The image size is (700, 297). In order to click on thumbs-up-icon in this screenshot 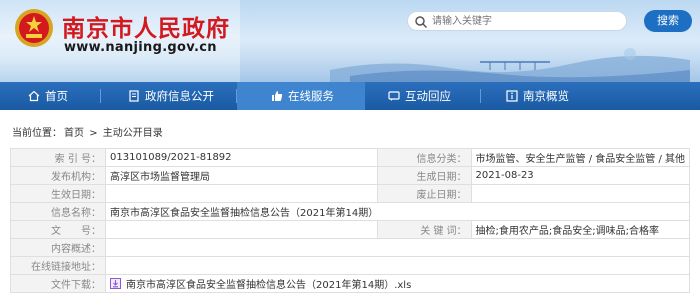, I will do `click(277, 96)`.